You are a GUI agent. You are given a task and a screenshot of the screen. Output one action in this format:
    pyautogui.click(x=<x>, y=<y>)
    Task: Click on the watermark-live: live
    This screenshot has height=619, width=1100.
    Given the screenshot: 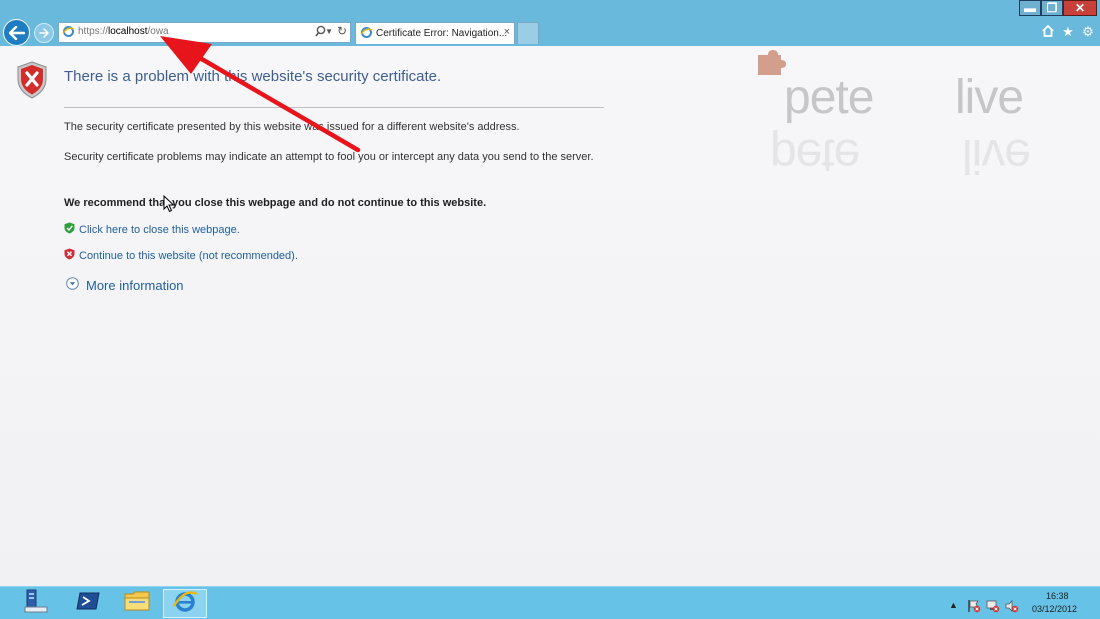 What is the action you would take?
    pyautogui.click(x=989, y=97)
    